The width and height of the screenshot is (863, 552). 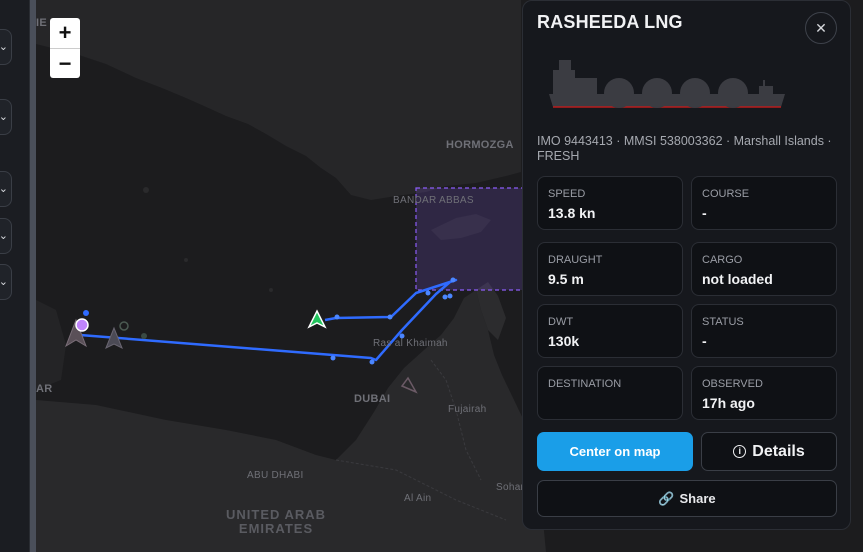 I want to click on map-label-ras-al-khaimah: Ras al Khaimah, so click(x=410, y=343).